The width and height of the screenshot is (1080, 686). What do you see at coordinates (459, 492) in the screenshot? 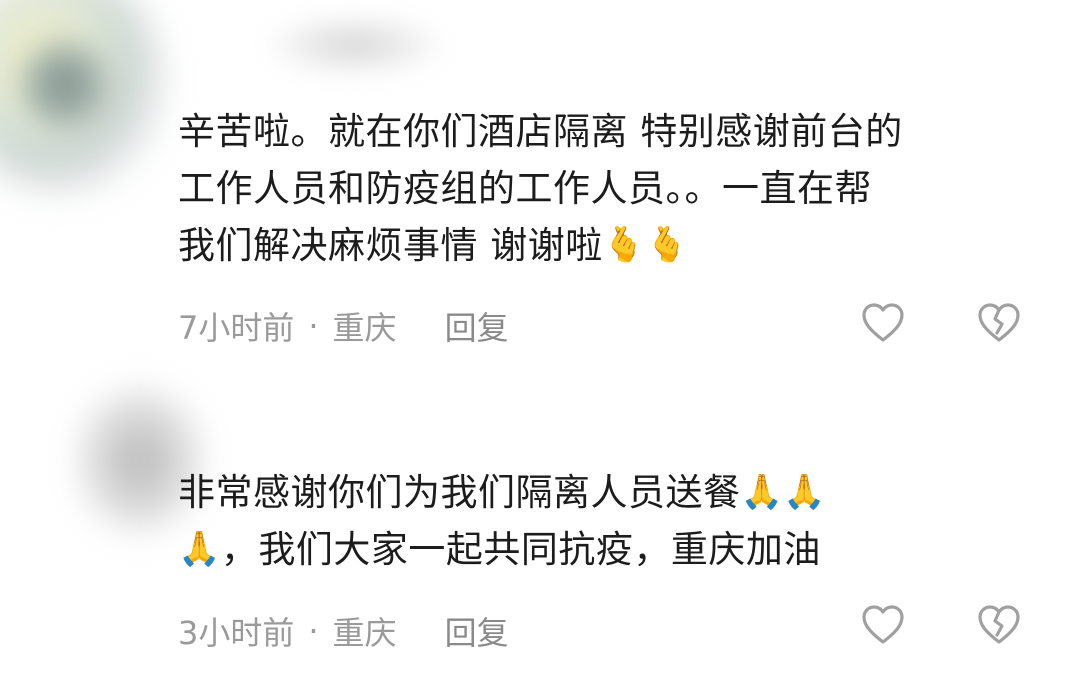
I see `comment-line: 非常感谢你们为我们隔离人员送餐` at bounding box center [459, 492].